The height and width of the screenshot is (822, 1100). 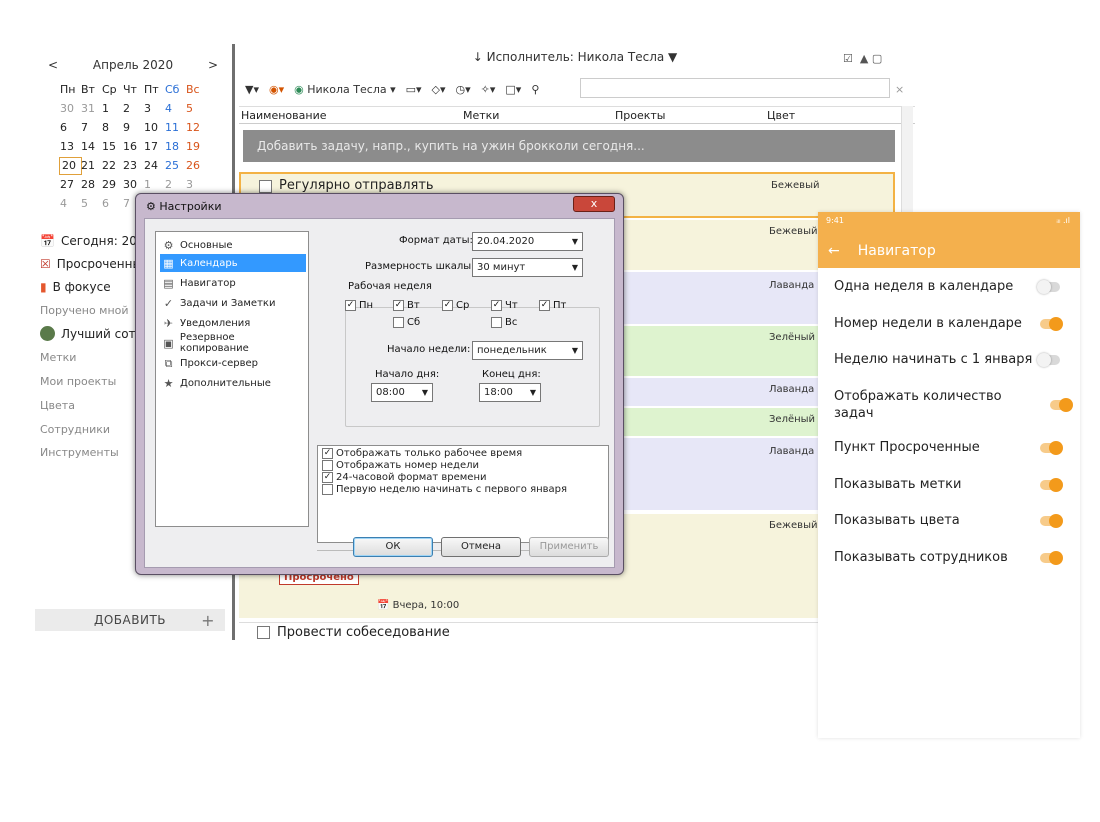 What do you see at coordinates (952, 447) in the screenshot?
I see `setting-row: Пункт Просроченные` at bounding box center [952, 447].